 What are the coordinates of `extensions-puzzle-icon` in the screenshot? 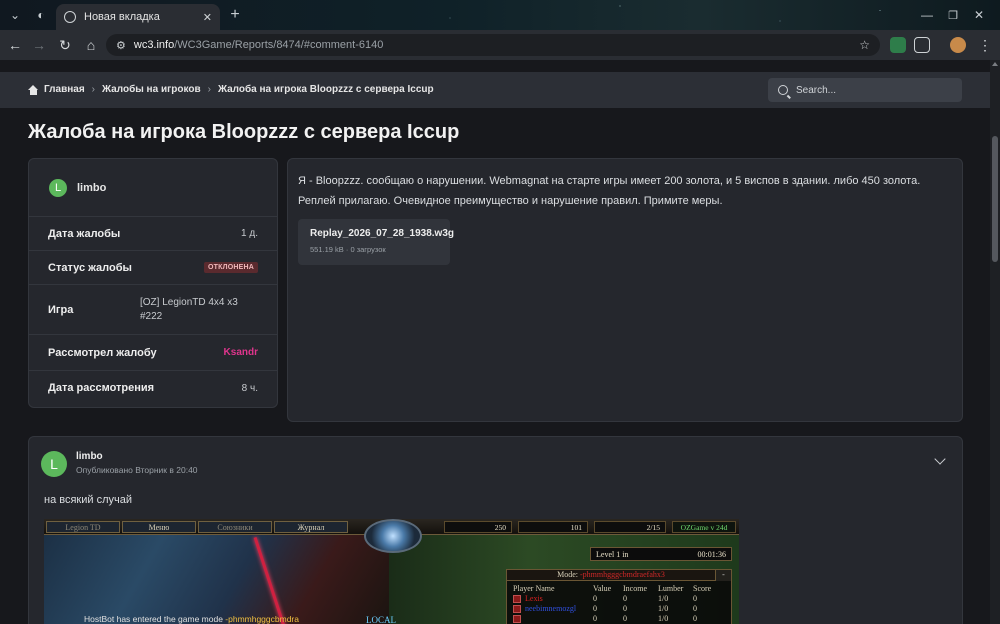 It's located at (922, 45).